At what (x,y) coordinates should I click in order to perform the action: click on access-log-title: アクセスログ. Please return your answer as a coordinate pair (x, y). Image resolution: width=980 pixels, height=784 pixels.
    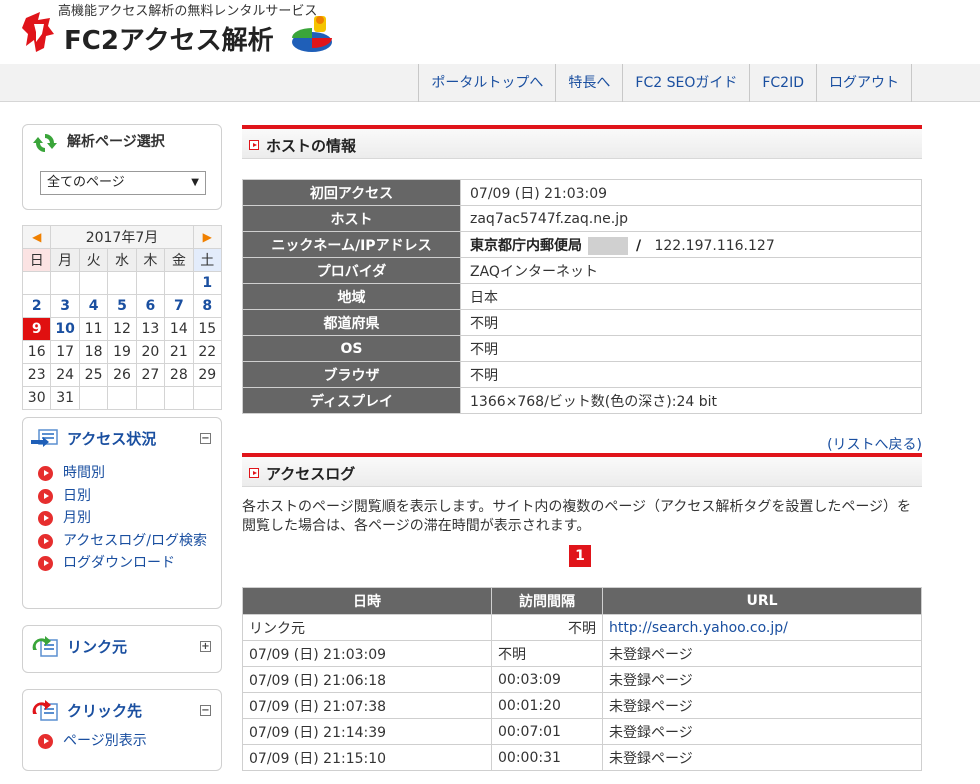
    Looking at the image, I should click on (311, 474).